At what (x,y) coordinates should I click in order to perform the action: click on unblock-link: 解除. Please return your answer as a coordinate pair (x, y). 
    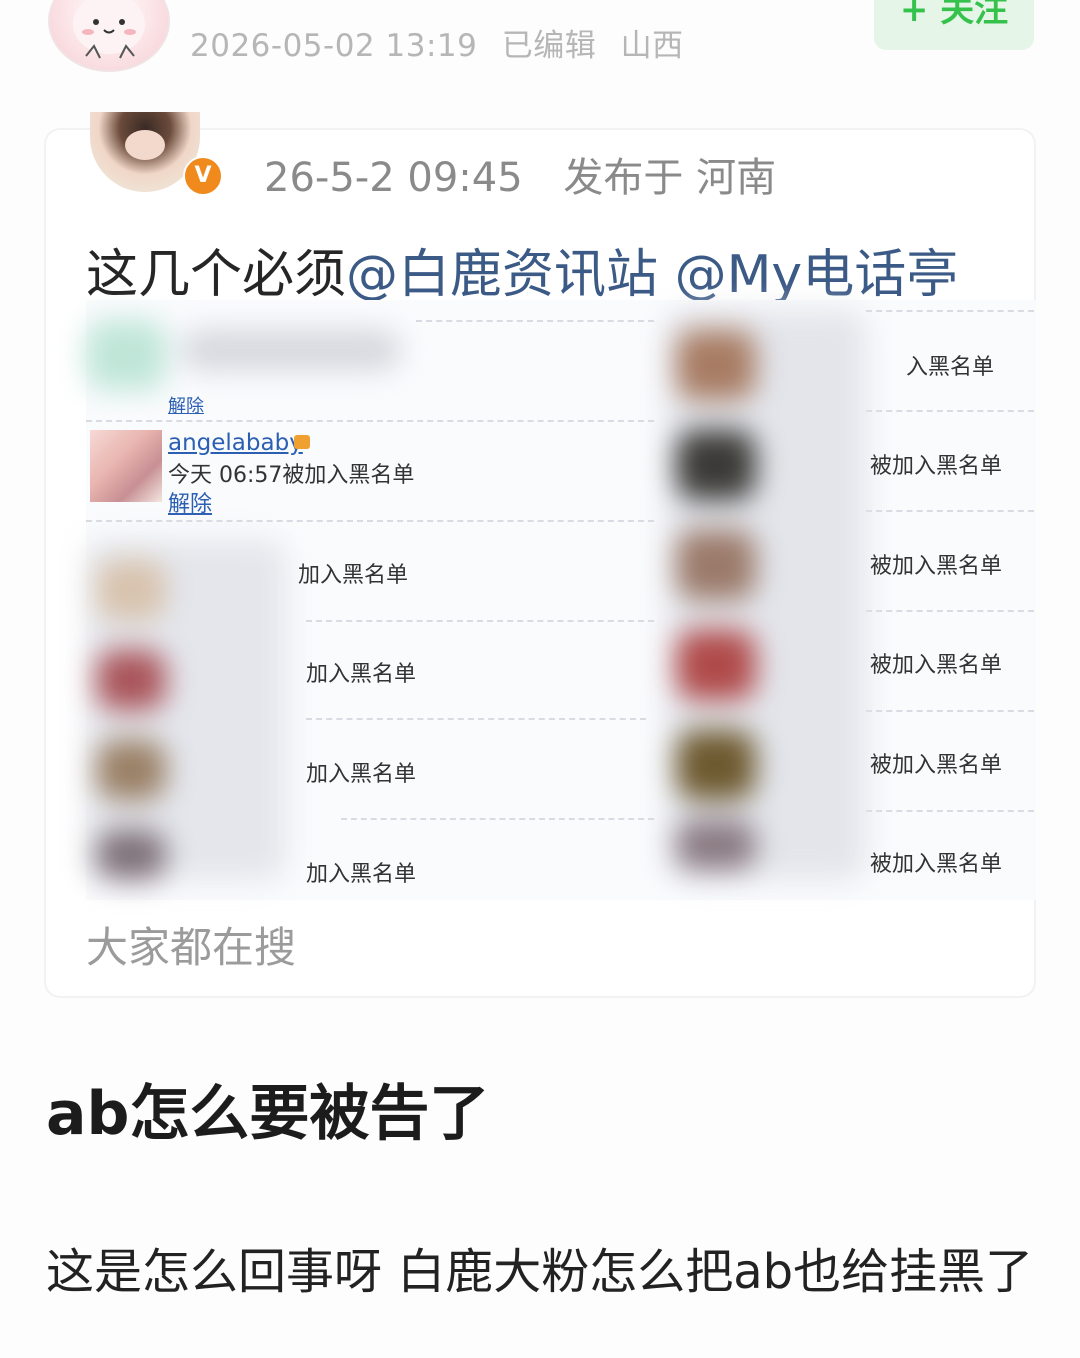
    Looking at the image, I should click on (186, 405).